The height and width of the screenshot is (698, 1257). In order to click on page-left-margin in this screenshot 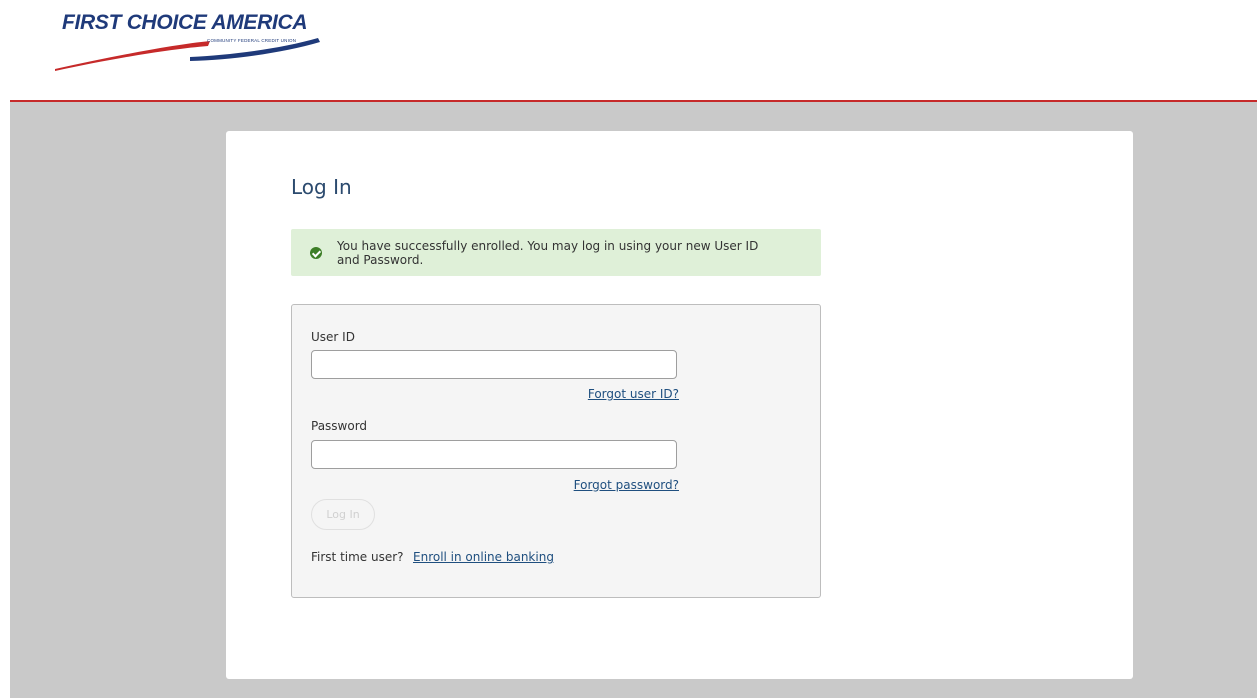, I will do `click(5, 349)`.